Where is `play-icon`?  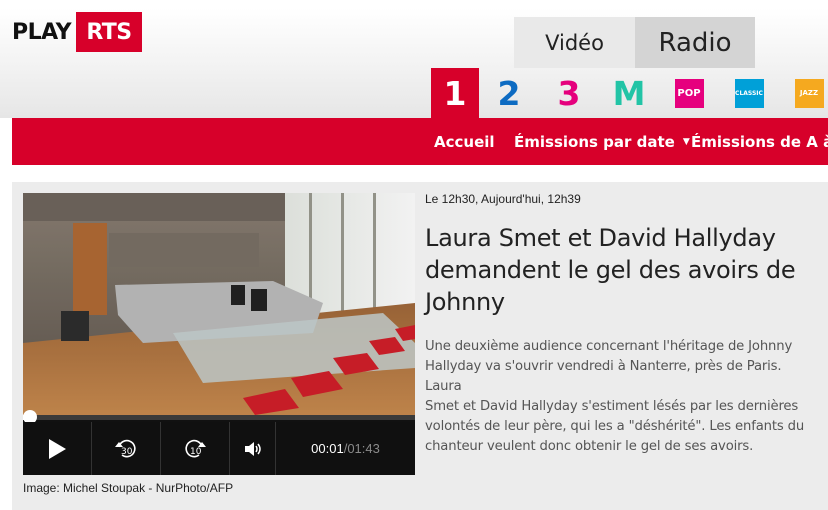 play-icon is located at coordinates (57, 448).